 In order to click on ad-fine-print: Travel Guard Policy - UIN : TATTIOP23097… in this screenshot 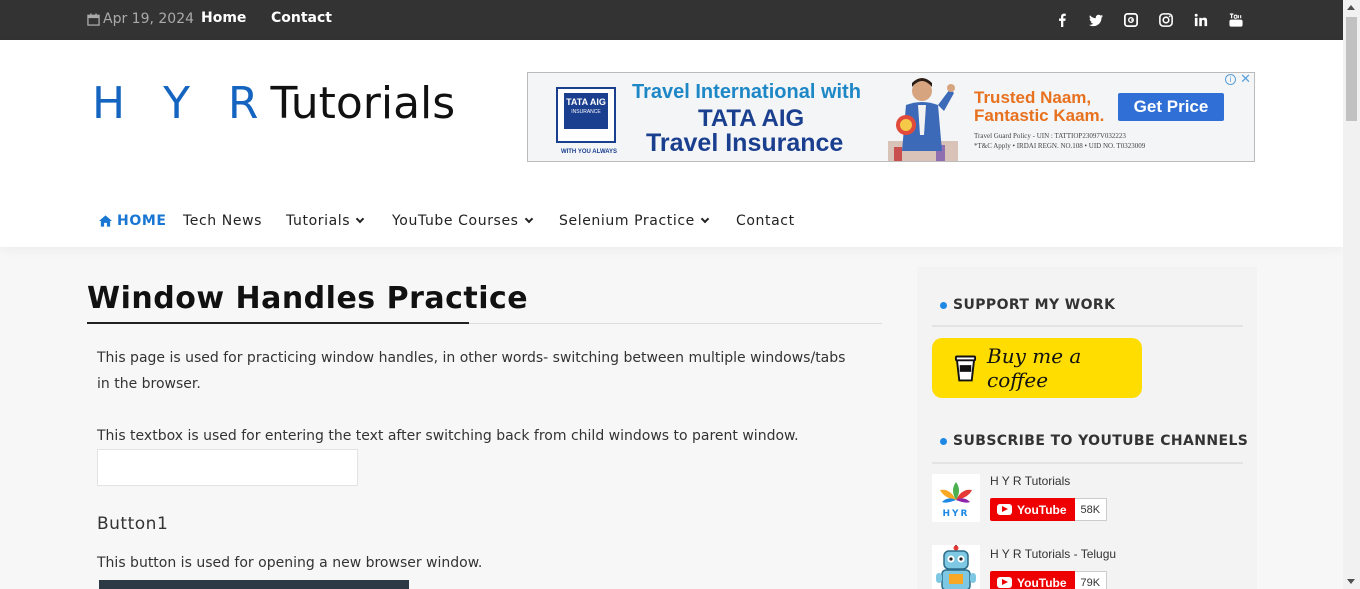, I will do `click(1059, 141)`.